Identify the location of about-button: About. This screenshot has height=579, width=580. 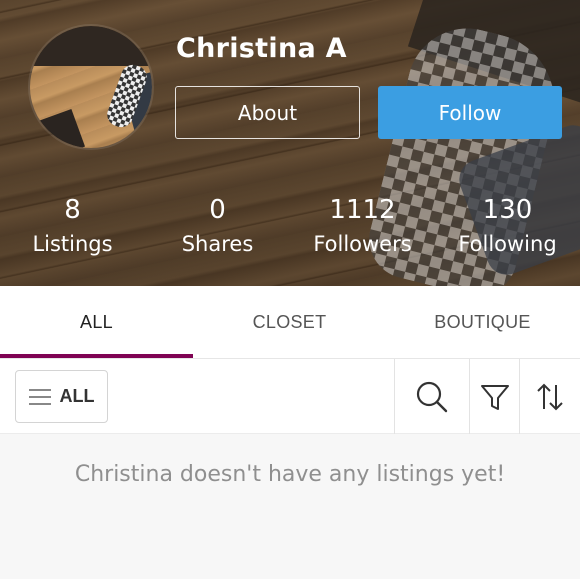
(267, 112).